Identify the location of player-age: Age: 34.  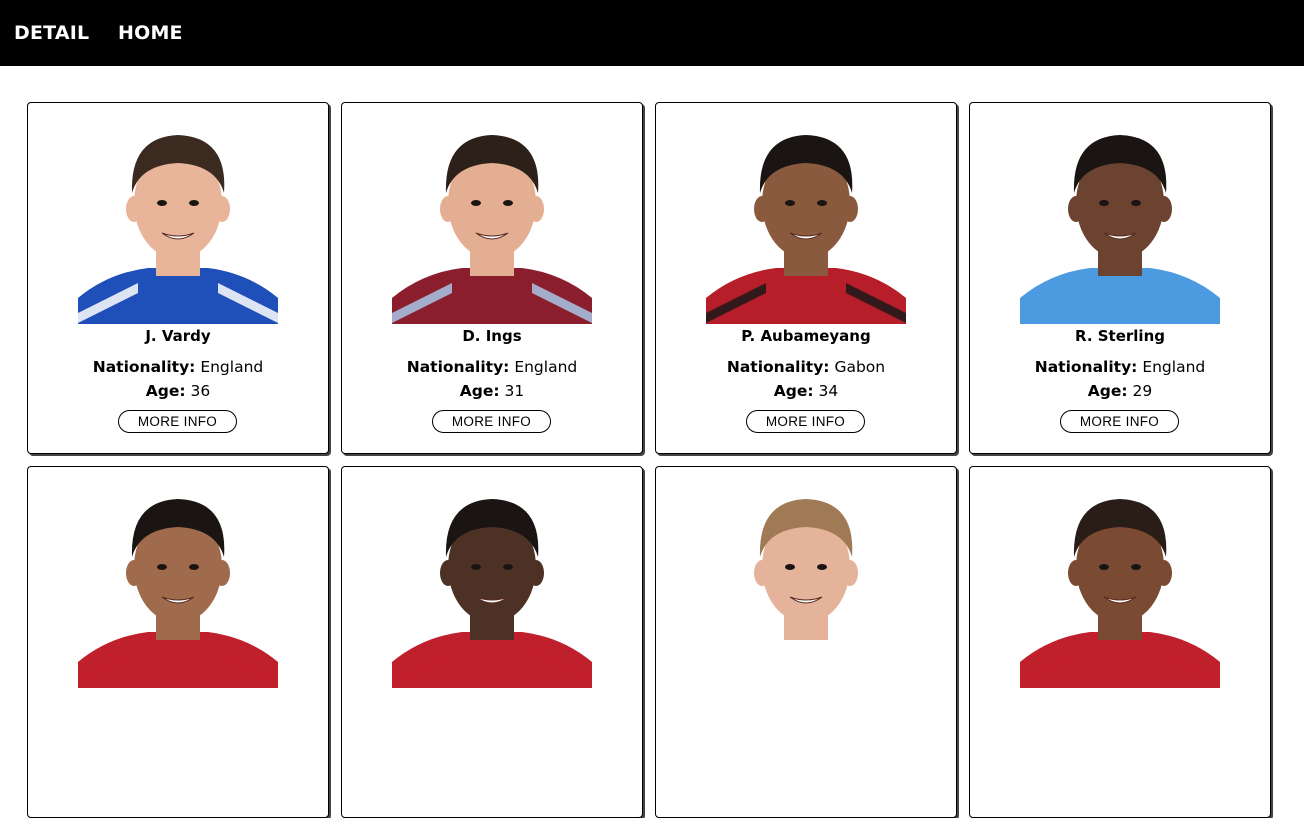
(806, 391).